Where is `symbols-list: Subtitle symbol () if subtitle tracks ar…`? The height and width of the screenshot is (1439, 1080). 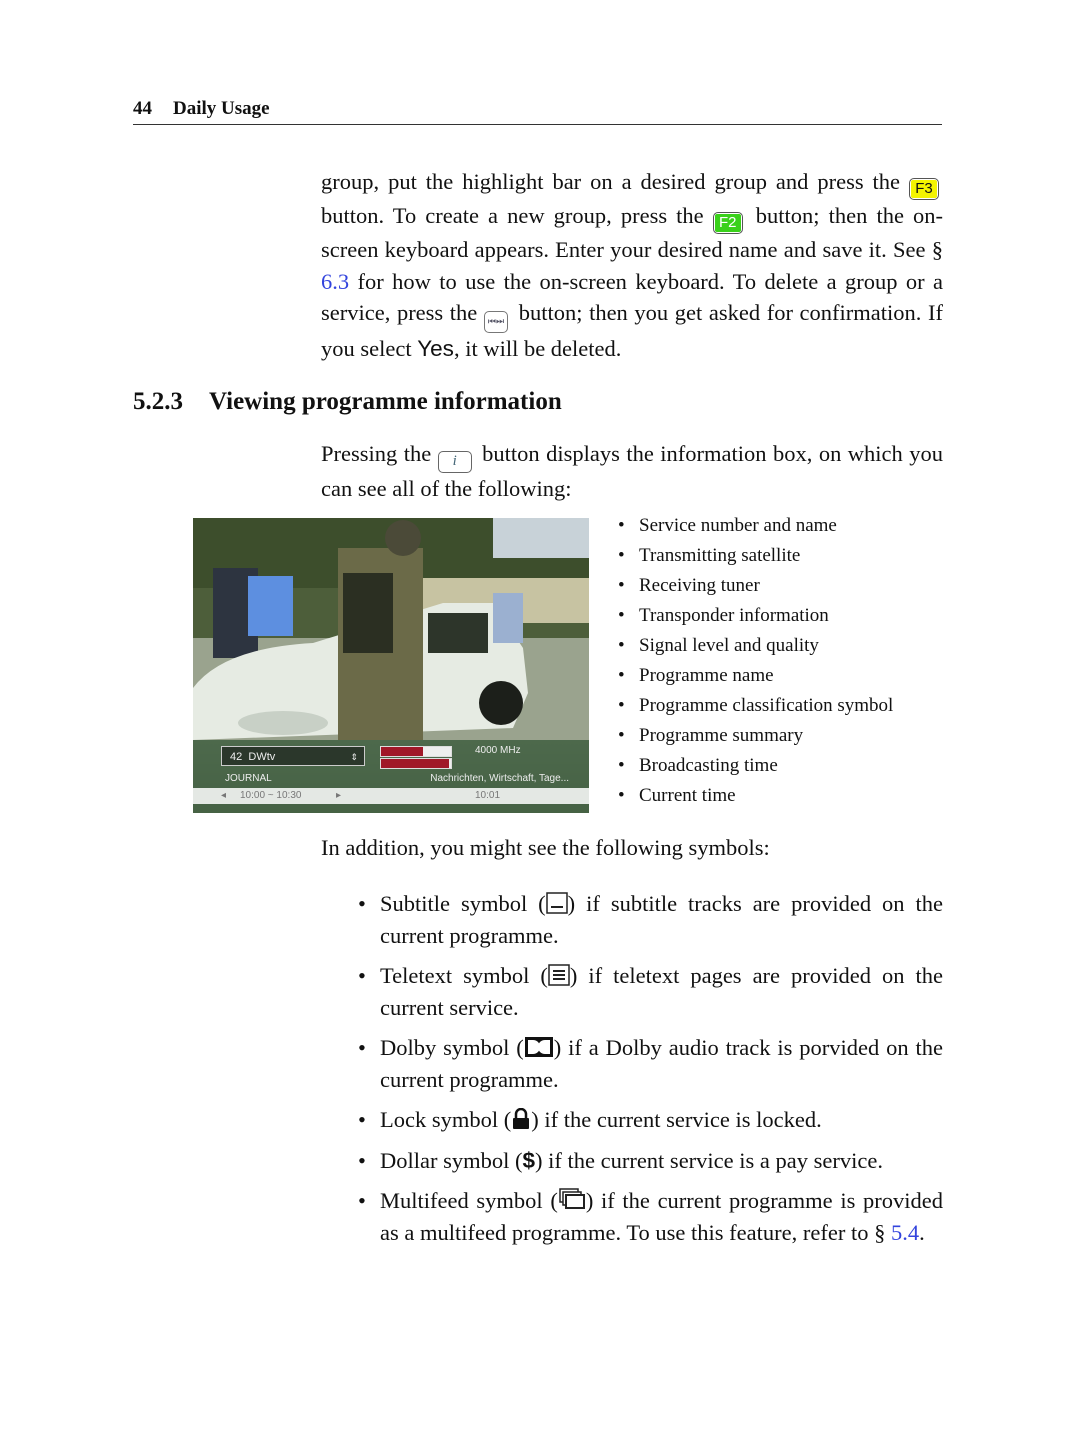
symbols-list: Subtitle symbol () if subtitle tracks ar… is located at coordinates (650, 1072).